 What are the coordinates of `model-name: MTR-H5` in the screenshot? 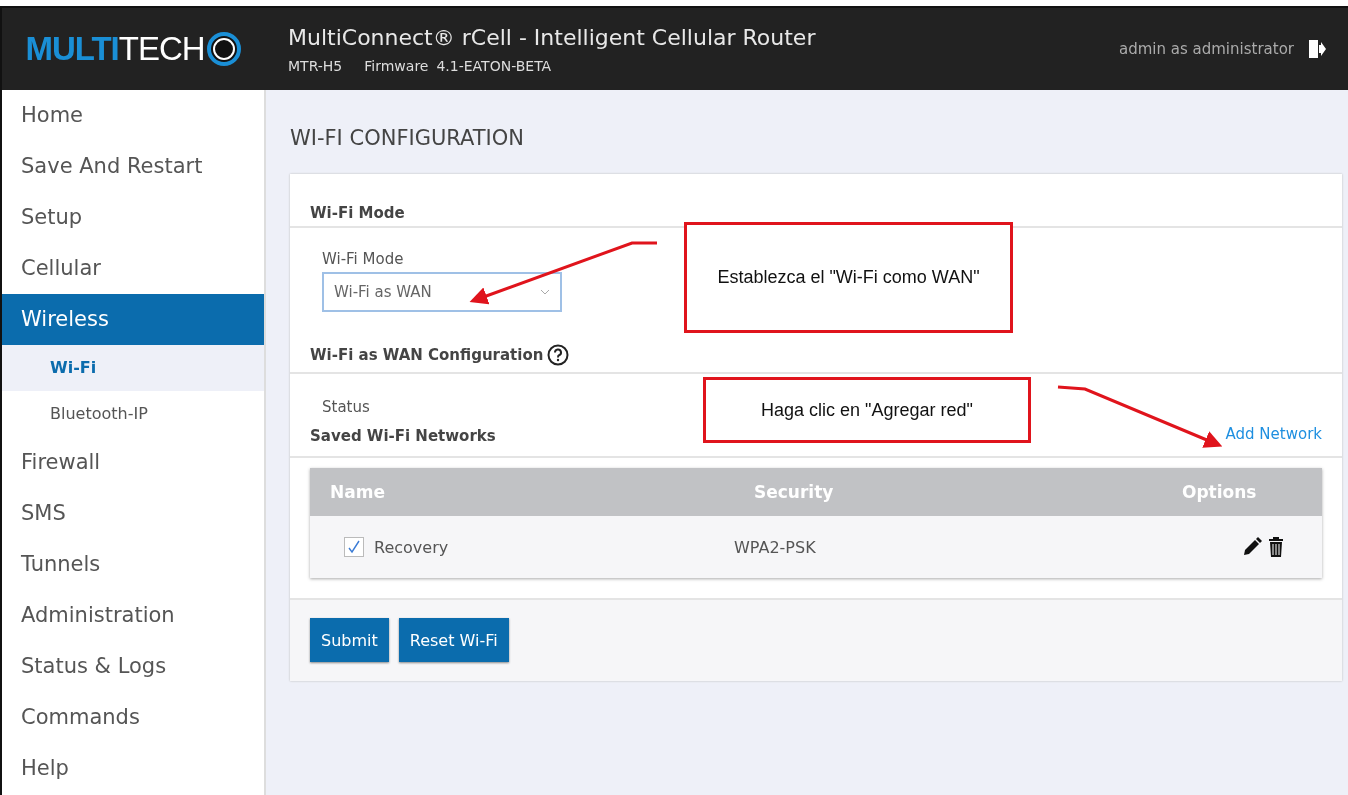 It's located at (315, 65).